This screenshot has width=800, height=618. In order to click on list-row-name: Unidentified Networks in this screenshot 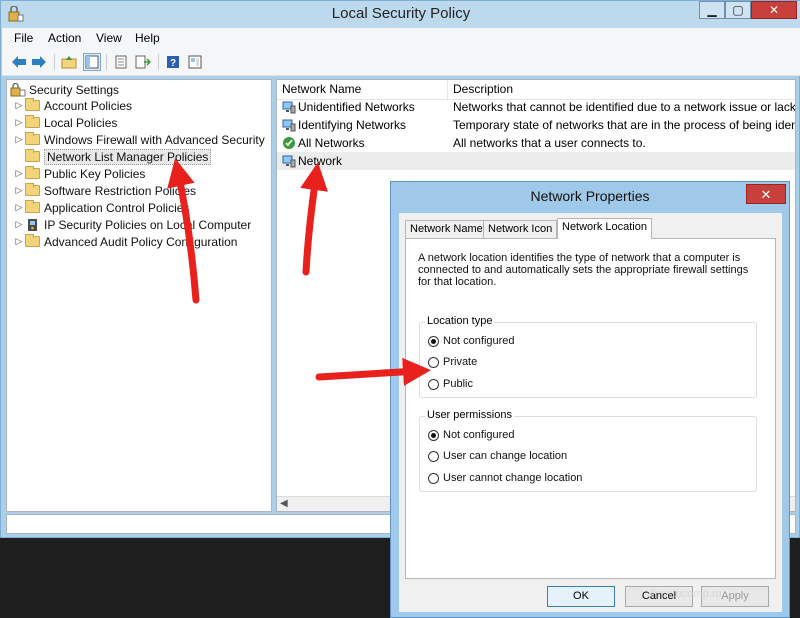, I will do `click(356, 107)`.